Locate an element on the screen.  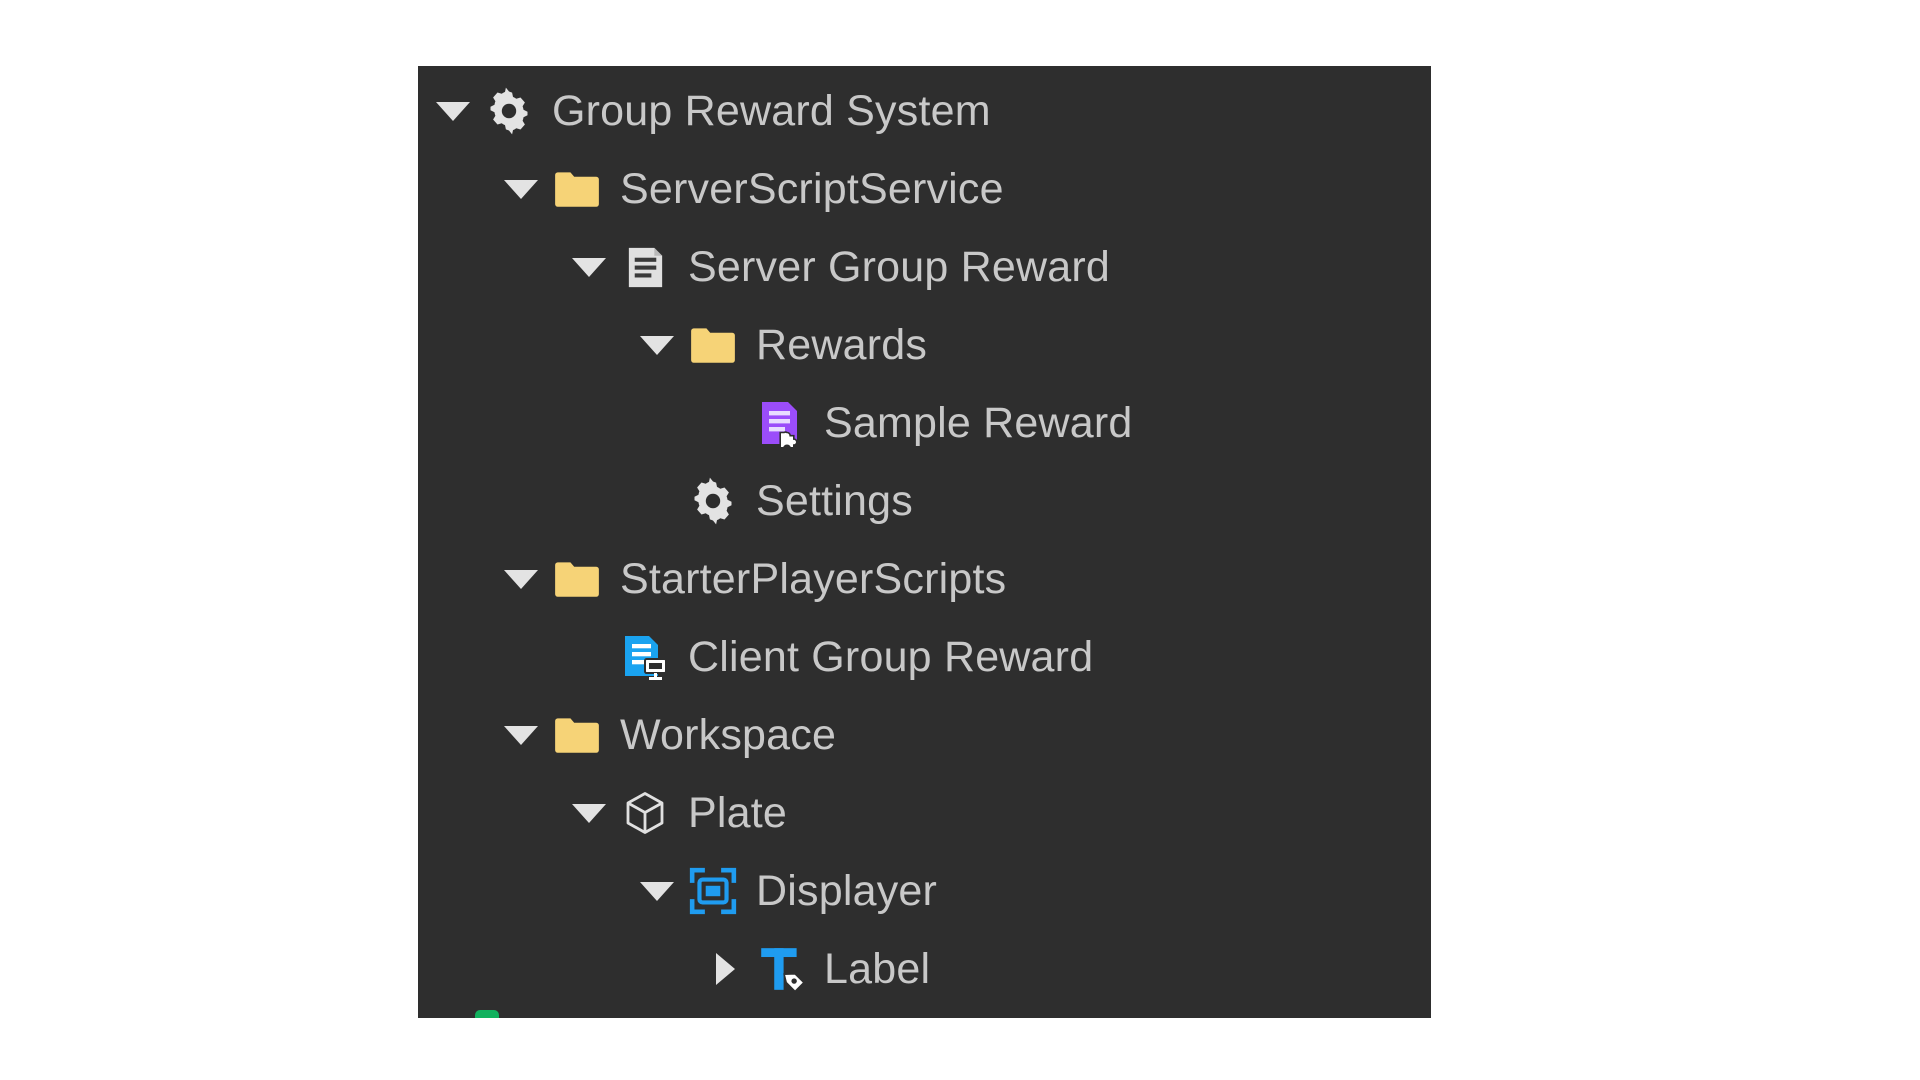
tree-row: ServerScriptService is located at coordinates (924, 189).